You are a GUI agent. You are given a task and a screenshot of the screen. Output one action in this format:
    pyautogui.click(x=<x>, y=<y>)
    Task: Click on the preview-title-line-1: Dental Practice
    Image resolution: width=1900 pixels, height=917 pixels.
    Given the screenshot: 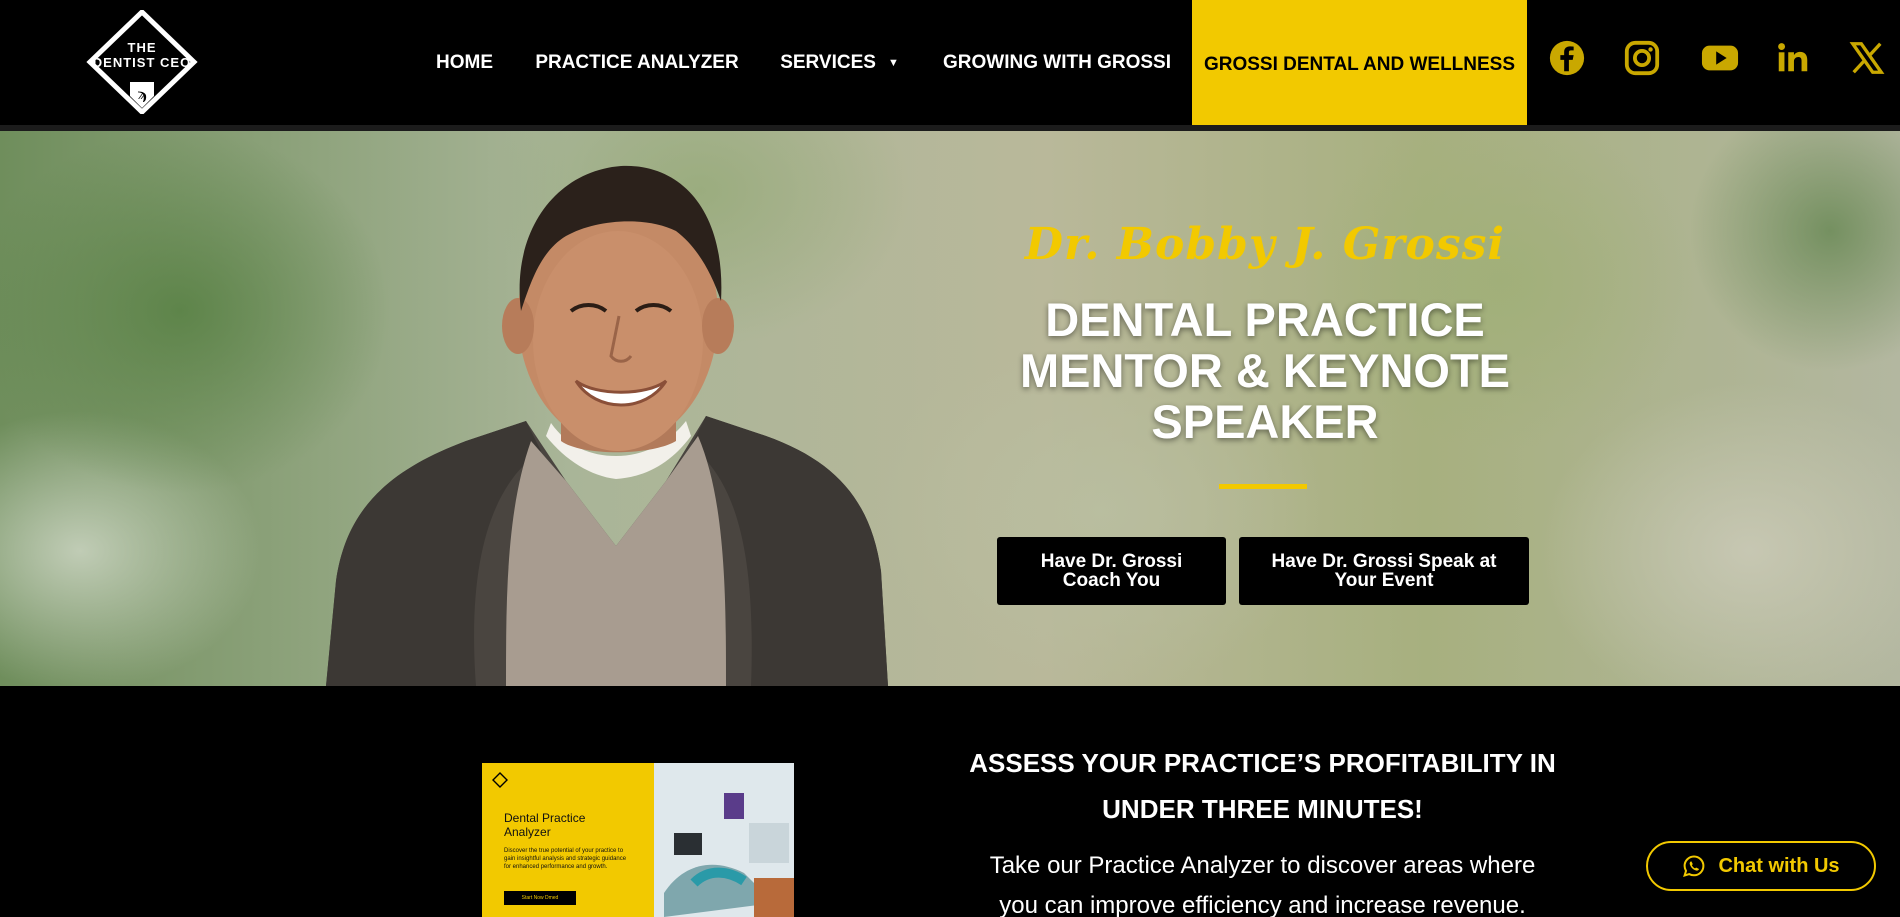 What is the action you would take?
    pyautogui.click(x=545, y=818)
    